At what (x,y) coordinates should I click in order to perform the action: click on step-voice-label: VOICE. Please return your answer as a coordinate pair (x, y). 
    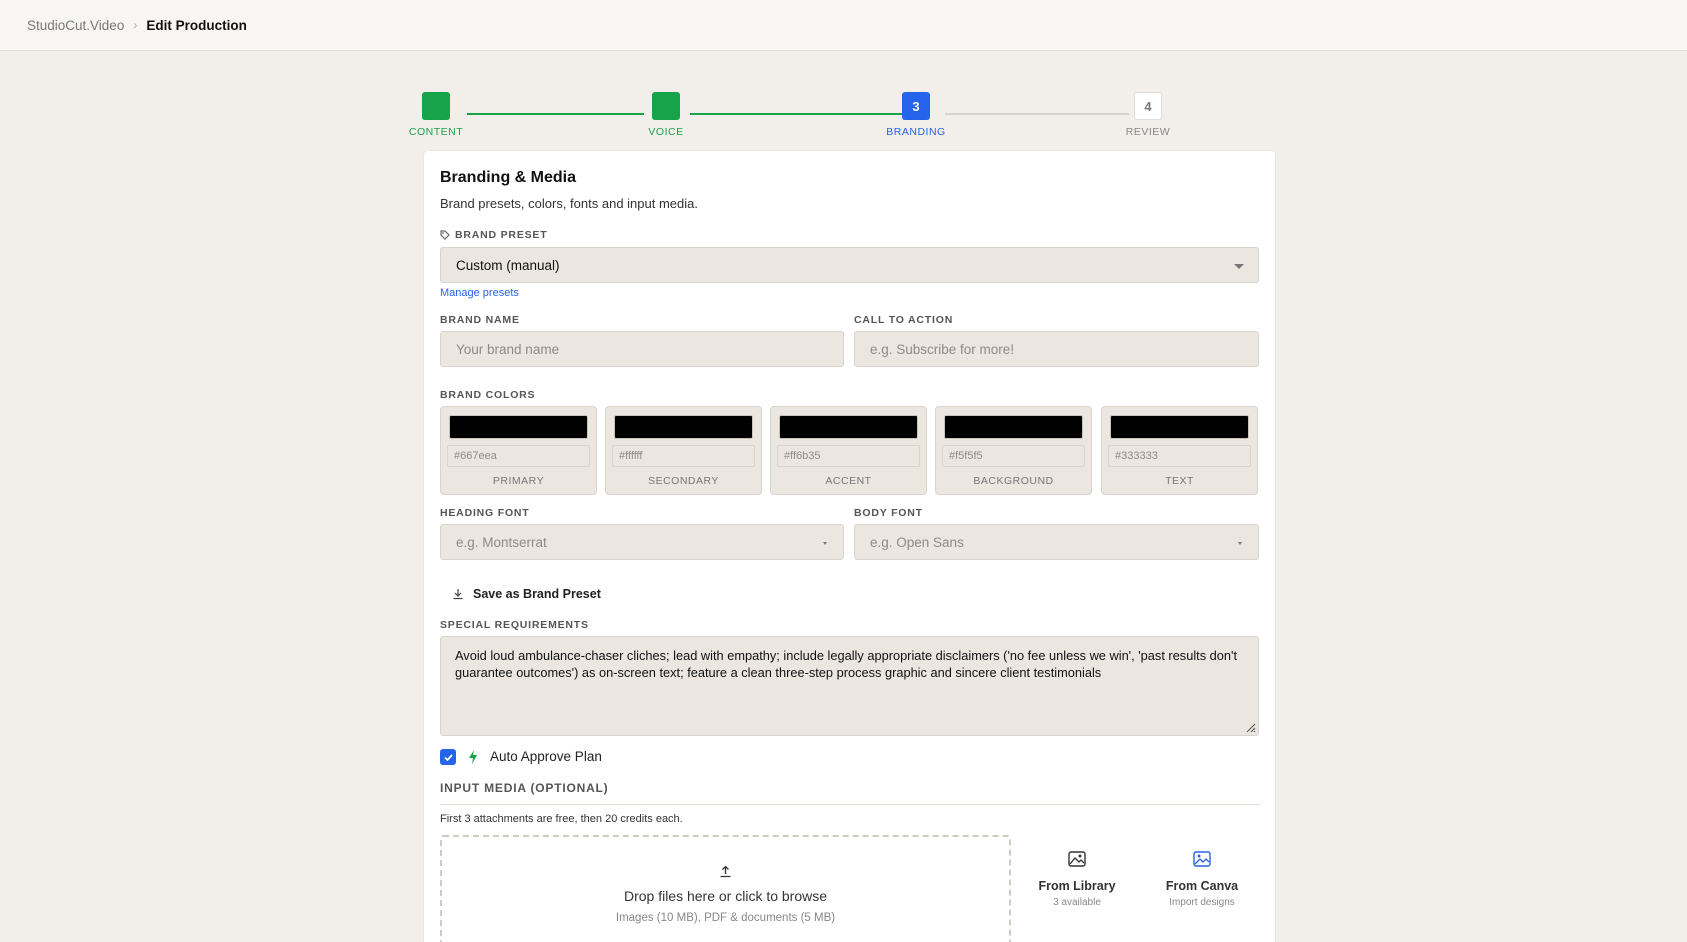
    Looking at the image, I should click on (666, 132).